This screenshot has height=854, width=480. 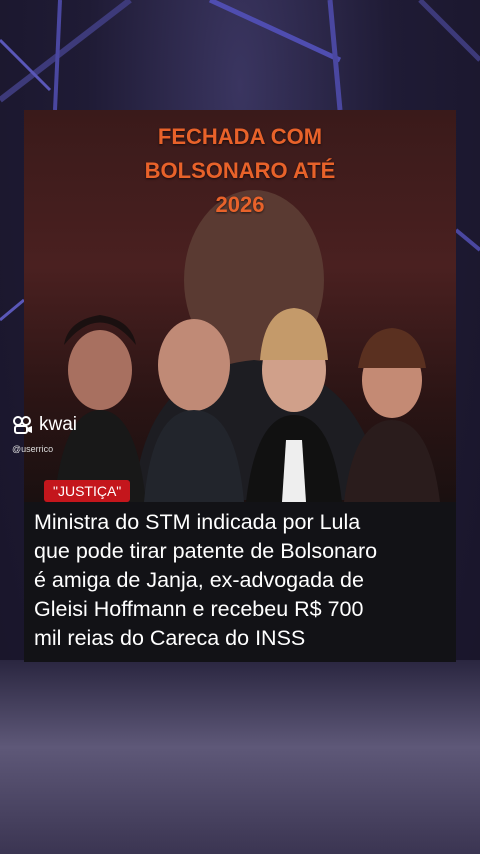 I want to click on headline-line: BOLSONARO ATÉ, so click(x=240, y=170).